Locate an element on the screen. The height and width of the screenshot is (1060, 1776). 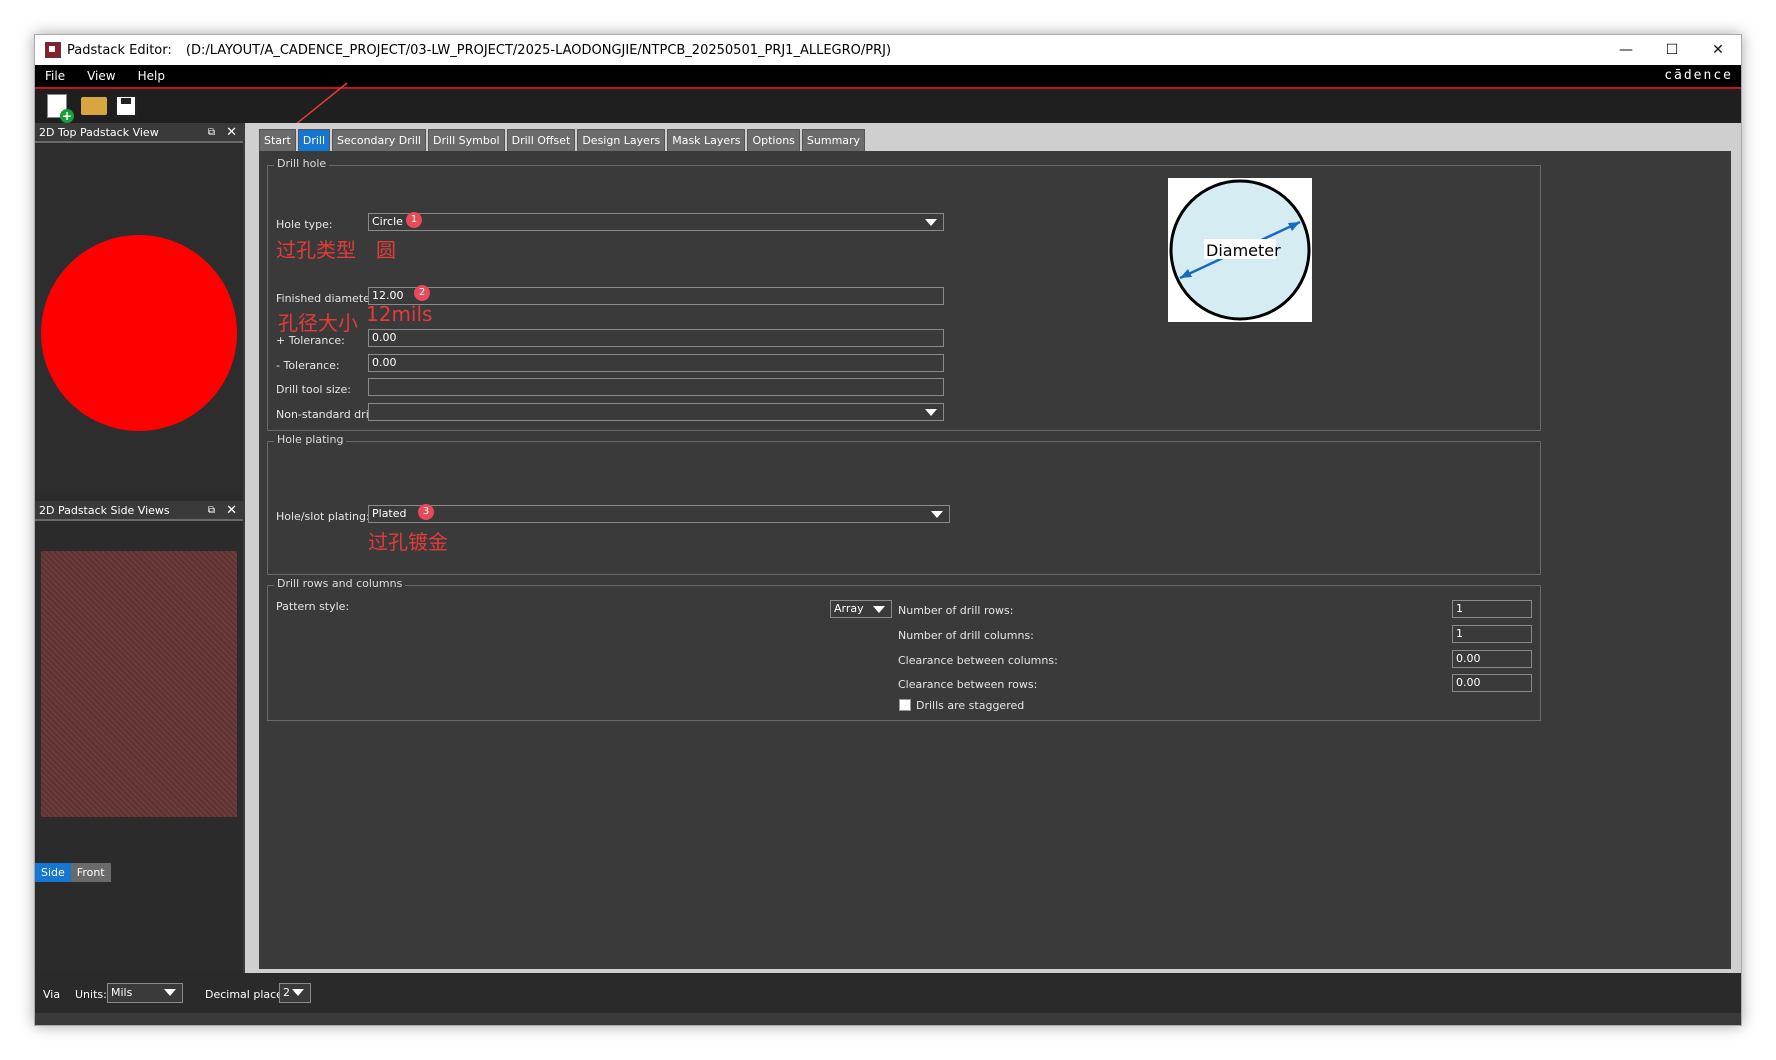
decimal-places-select: 2 is located at coordinates (295, 993).